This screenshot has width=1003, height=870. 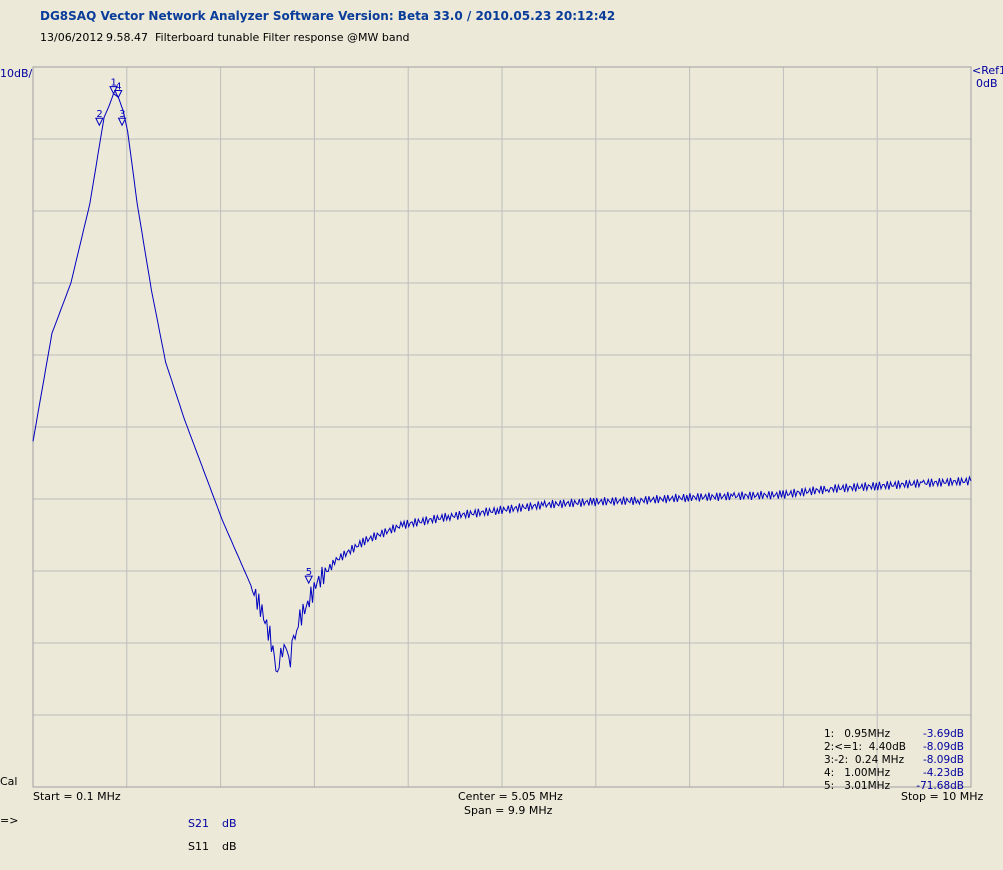 What do you see at coordinates (9, 820) in the screenshot?
I see `trace-arrow: =>` at bounding box center [9, 820].